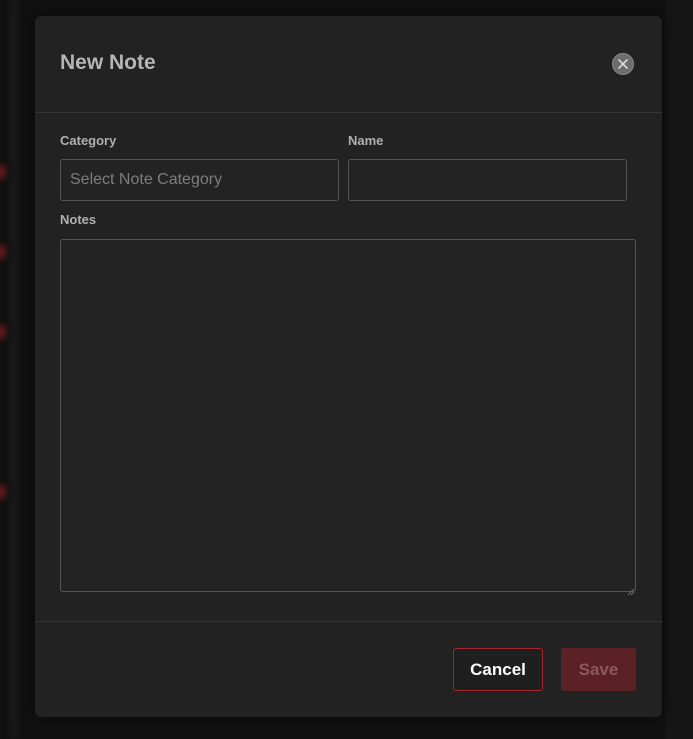  Describe the element at coordinates (366, 140) in the screenshot. I see `name-label: Name` at that location.